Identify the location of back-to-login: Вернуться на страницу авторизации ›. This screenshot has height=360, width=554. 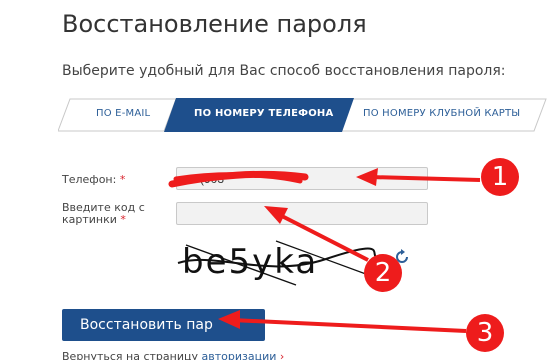
(173, 355).